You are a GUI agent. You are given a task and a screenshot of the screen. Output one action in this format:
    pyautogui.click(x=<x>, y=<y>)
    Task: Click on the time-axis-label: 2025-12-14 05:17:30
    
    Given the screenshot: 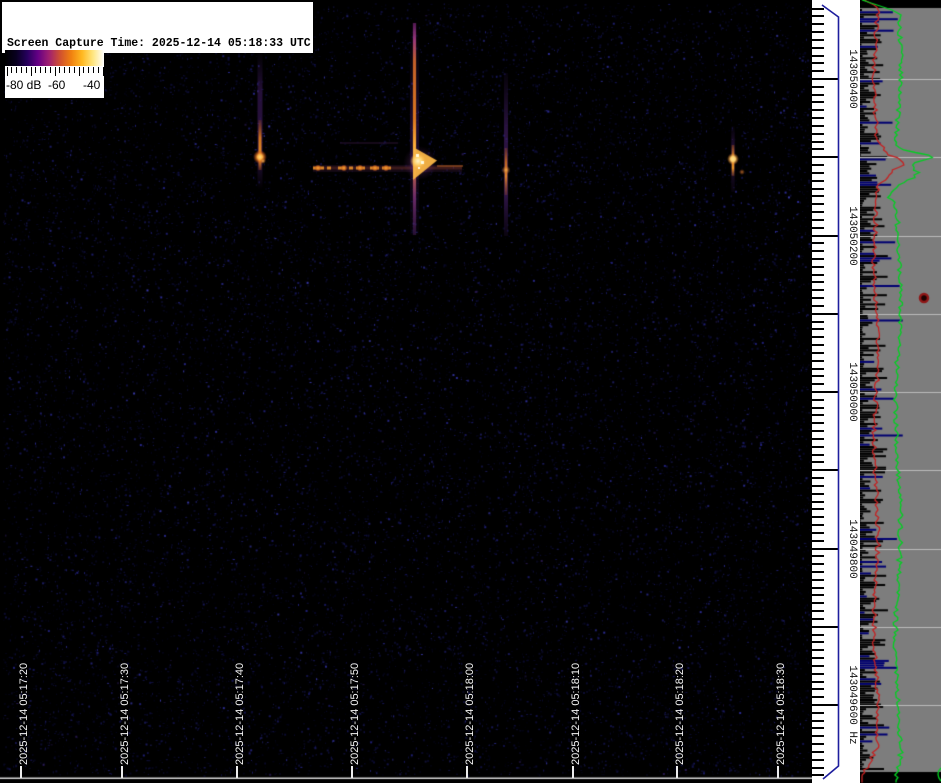 What is the action you would take?
    pyautogui.click(x=125, y=713)
    